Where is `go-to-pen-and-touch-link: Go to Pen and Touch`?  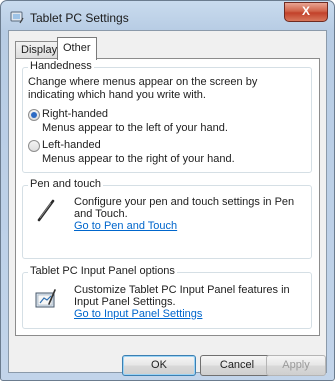 go-to-pen-and-touch-link: Go to Pen and Touch is located at coordinates (189, 226).